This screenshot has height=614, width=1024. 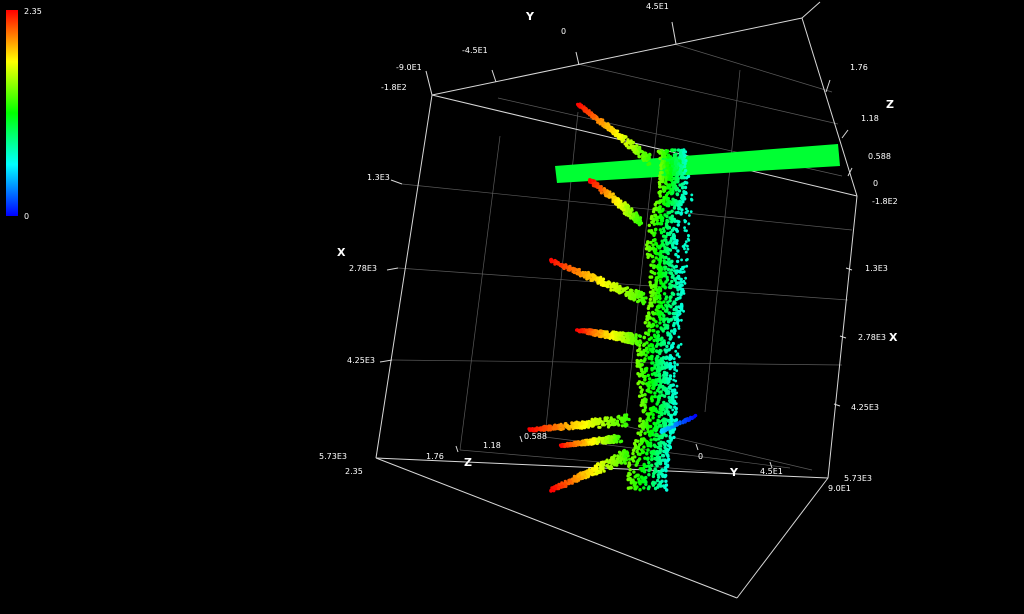 I want to click on tick-label-bottom-y-1: 0, so click(x=700, y=456).